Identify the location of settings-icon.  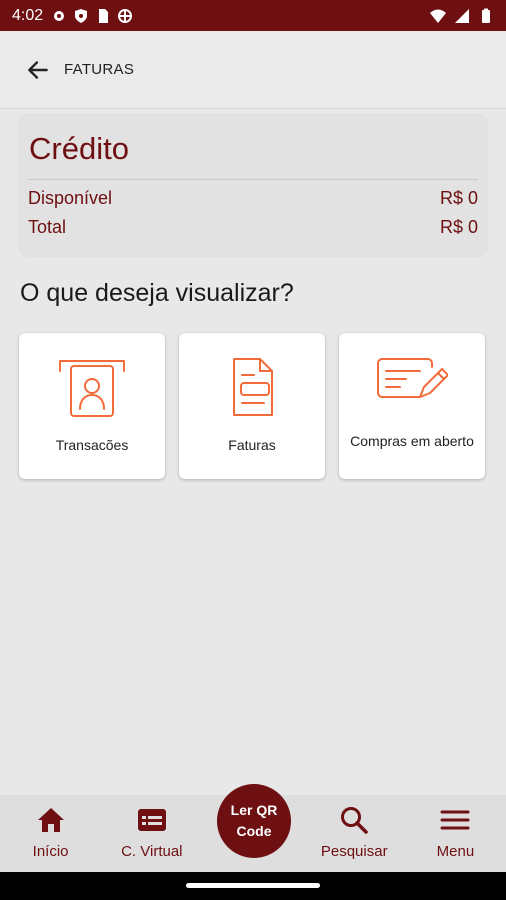
(59, 15).